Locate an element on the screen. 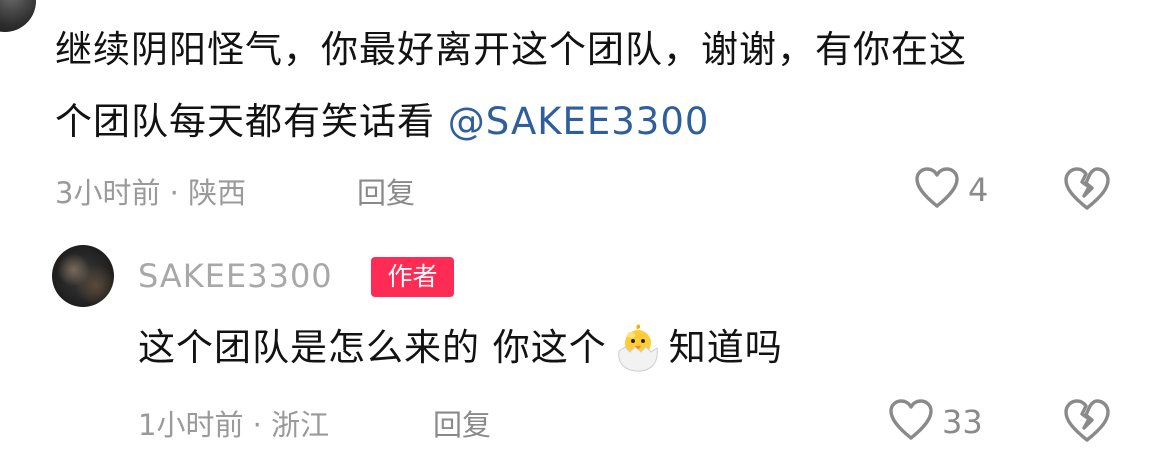  reply-like-button: 33 is located at coordinates (935, 422).